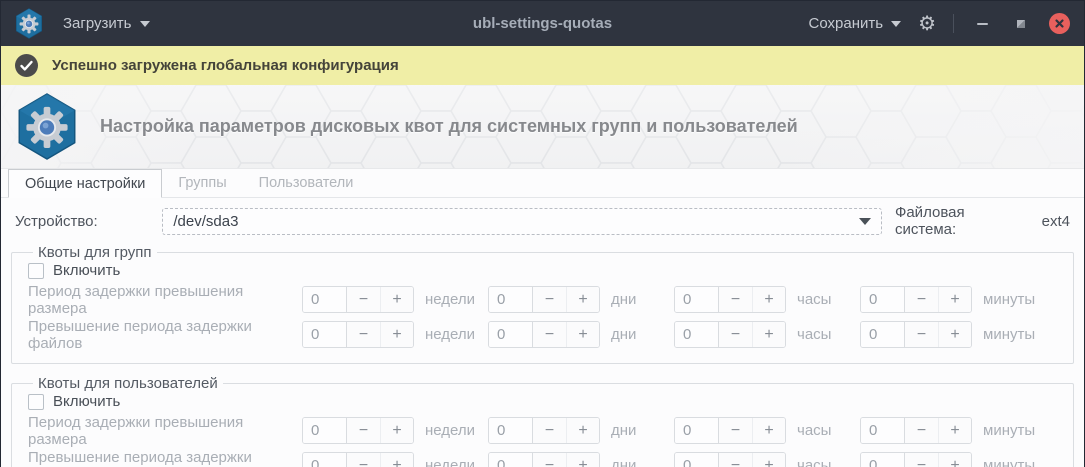 The width and height of the screenshot is (1085, 467). What do you see at coordinates (522, 221) in the screenshot?
I see `device-combobox: /dev/sda3` at bounding box center [522, 221].